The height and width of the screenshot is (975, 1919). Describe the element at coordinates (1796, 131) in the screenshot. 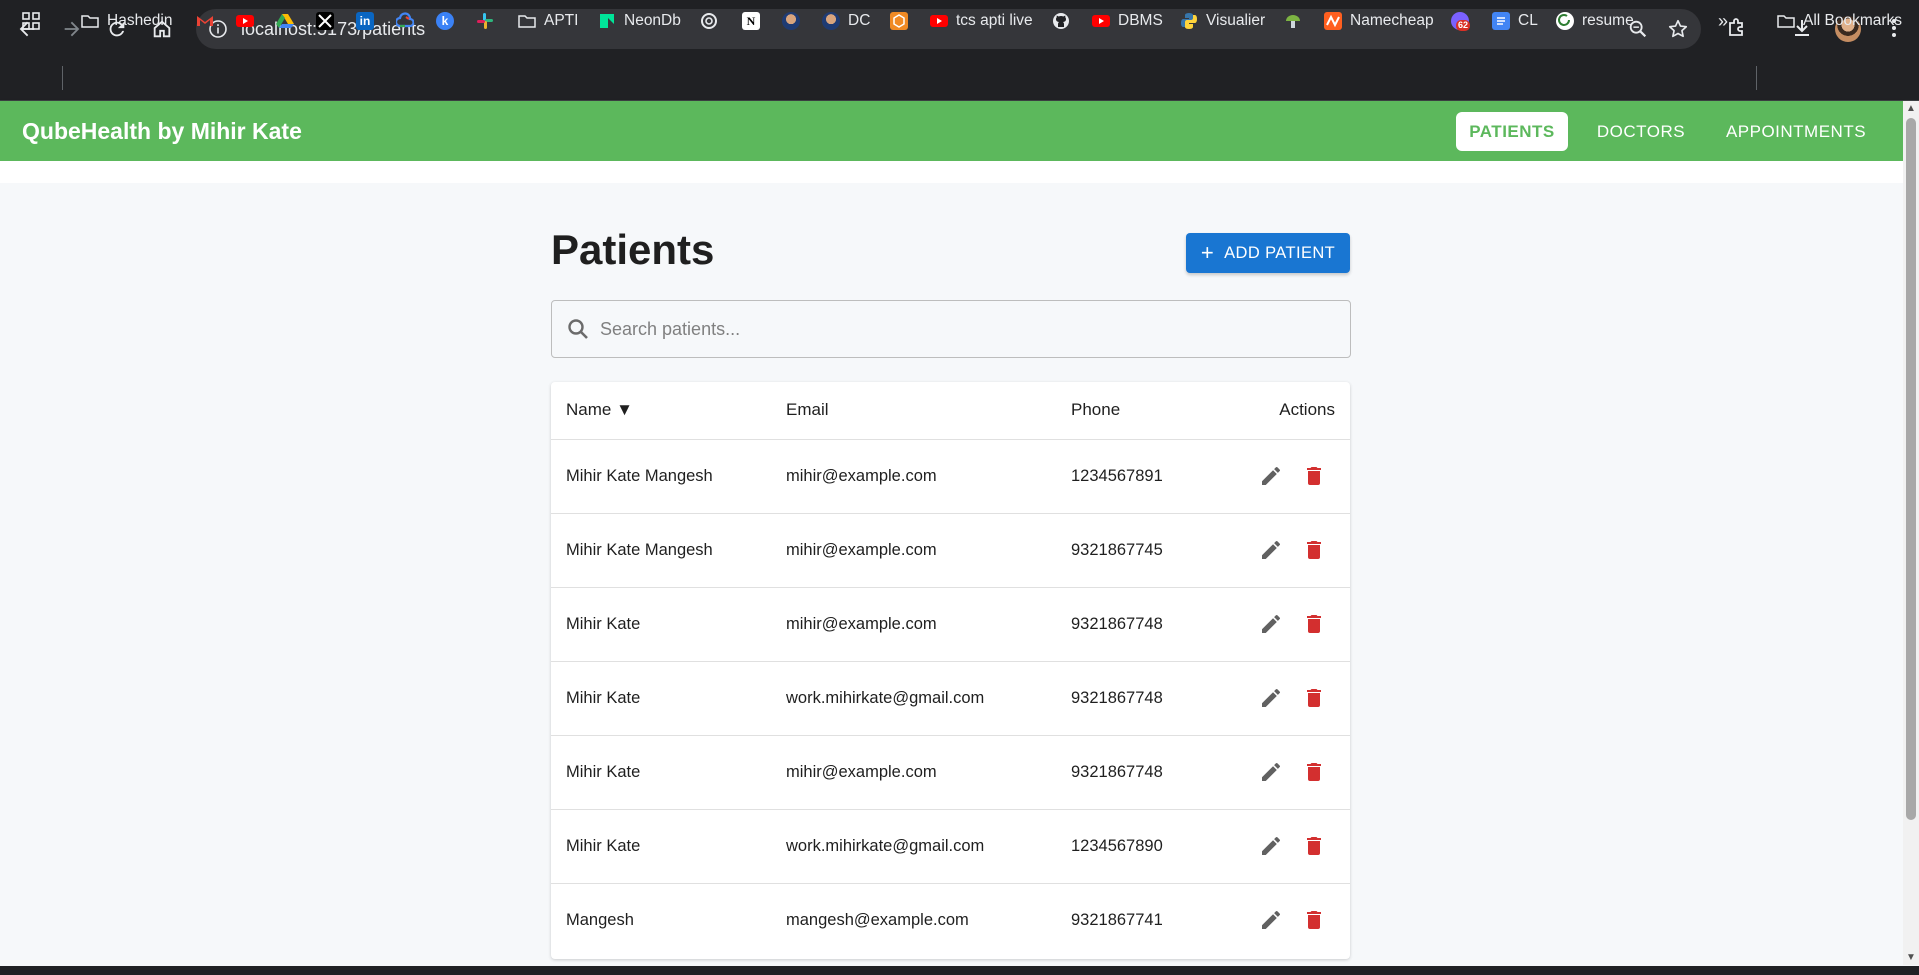

I see `nav-appointments: APPOINTMENTS` at that location.